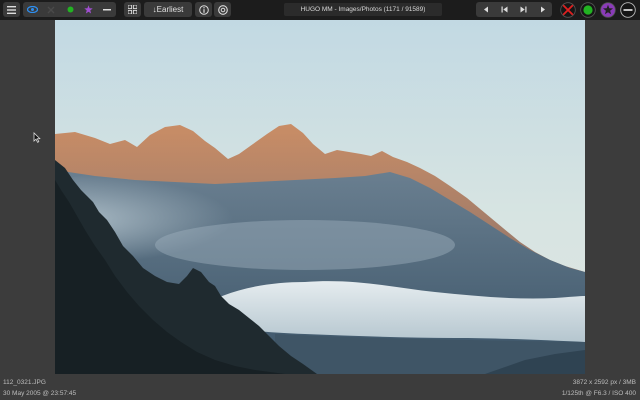  I want to click on info-icon, so click(203, 9).